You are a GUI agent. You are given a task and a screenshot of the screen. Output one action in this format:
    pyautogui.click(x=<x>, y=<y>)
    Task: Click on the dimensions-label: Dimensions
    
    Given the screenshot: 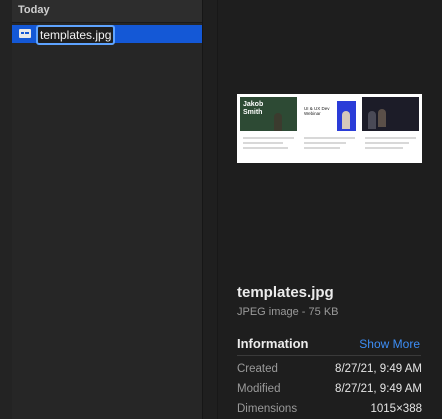 What is the action you would take?
    pyautogui.click(x=267, y=409)
    